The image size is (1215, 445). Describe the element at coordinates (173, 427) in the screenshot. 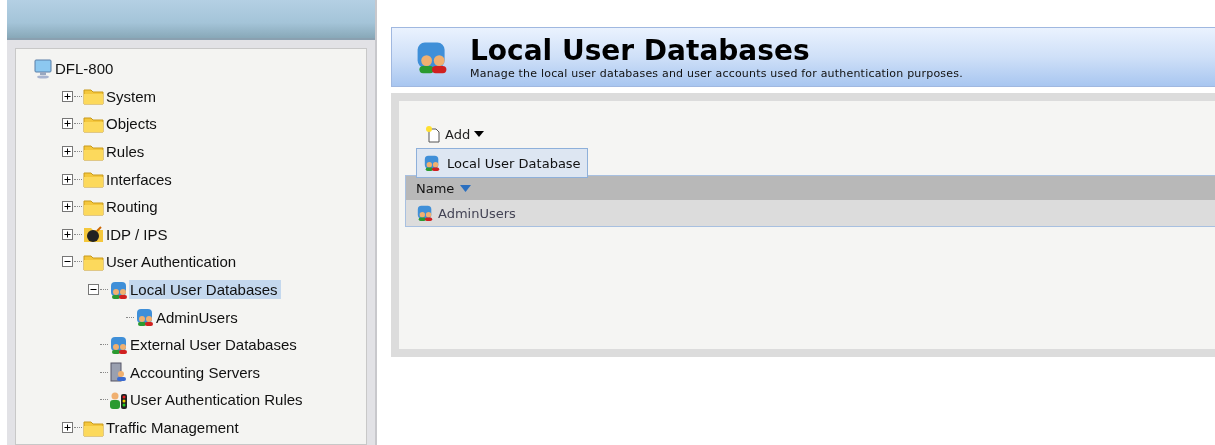

I see `tree-item: Traffic Management` at that location.